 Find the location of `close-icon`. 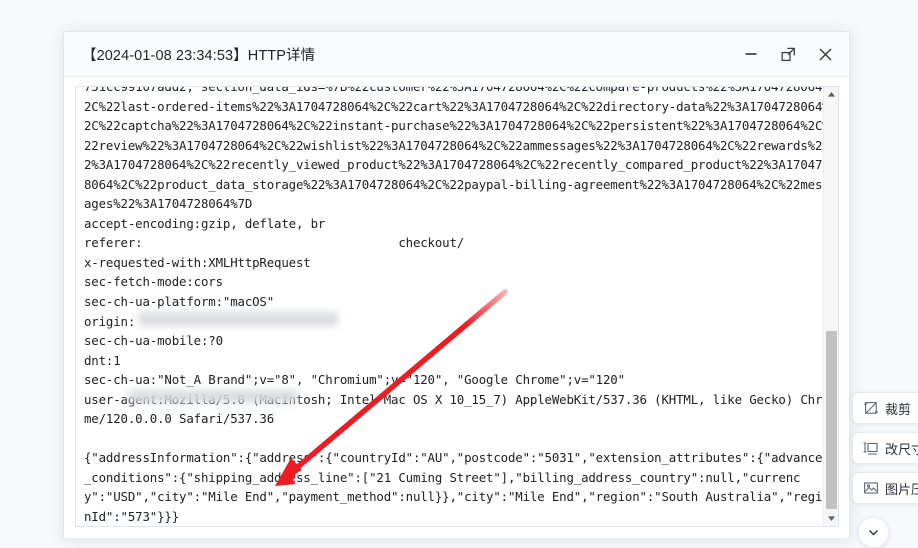

close-icon is located at coordinates (825, 54).